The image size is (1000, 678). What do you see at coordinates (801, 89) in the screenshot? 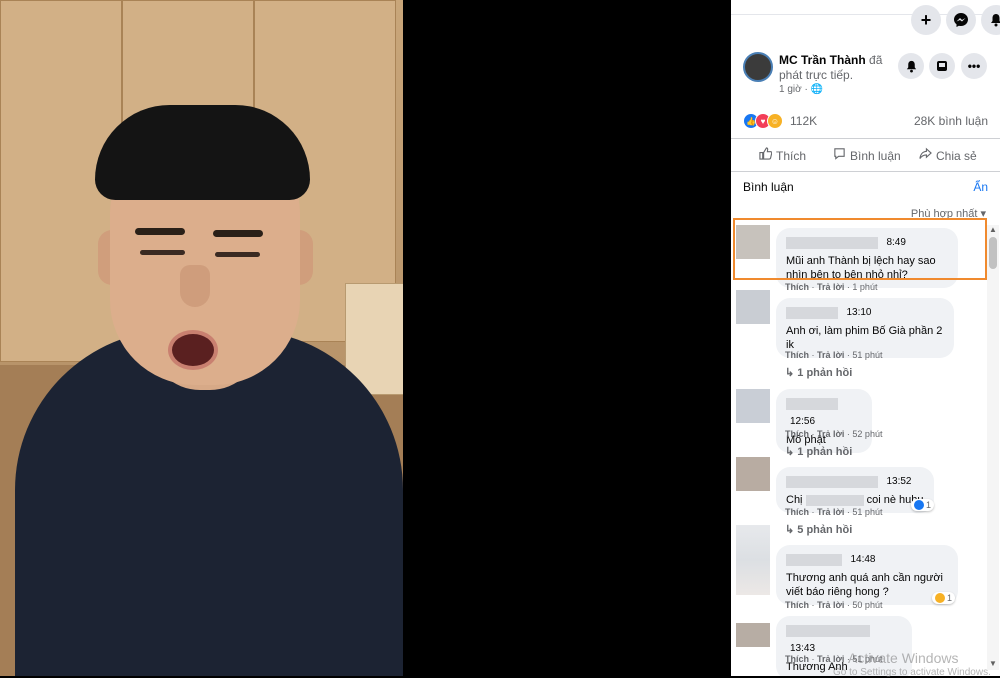
I see `post-time: 1 giờ · 🌐` at bounding box center [801, 89].